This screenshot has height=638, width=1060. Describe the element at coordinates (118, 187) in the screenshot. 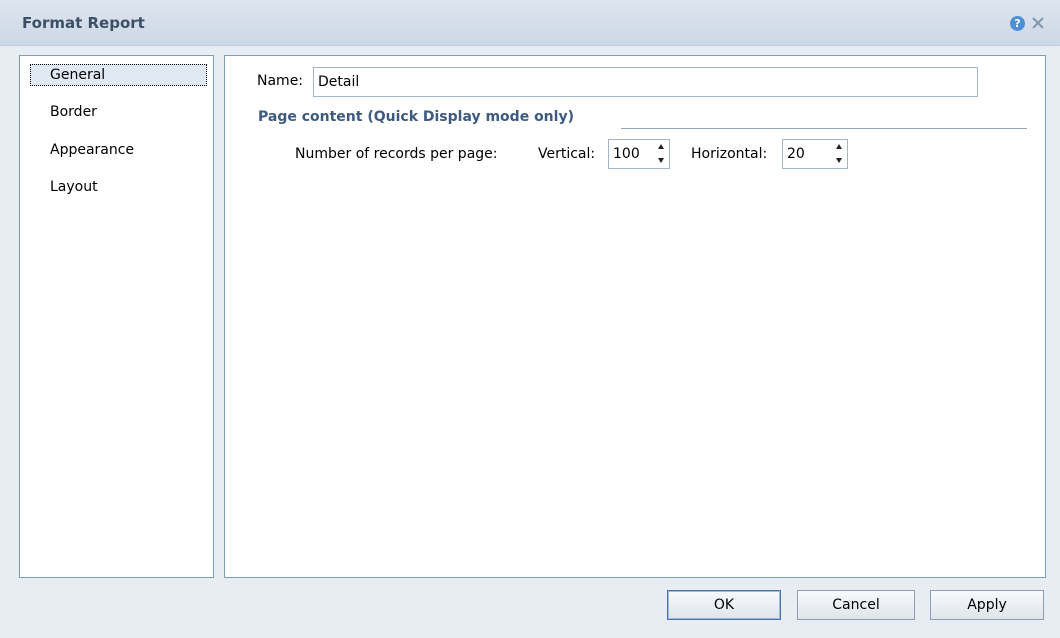

I see `sidebar-item-layout: Layout` at that location.